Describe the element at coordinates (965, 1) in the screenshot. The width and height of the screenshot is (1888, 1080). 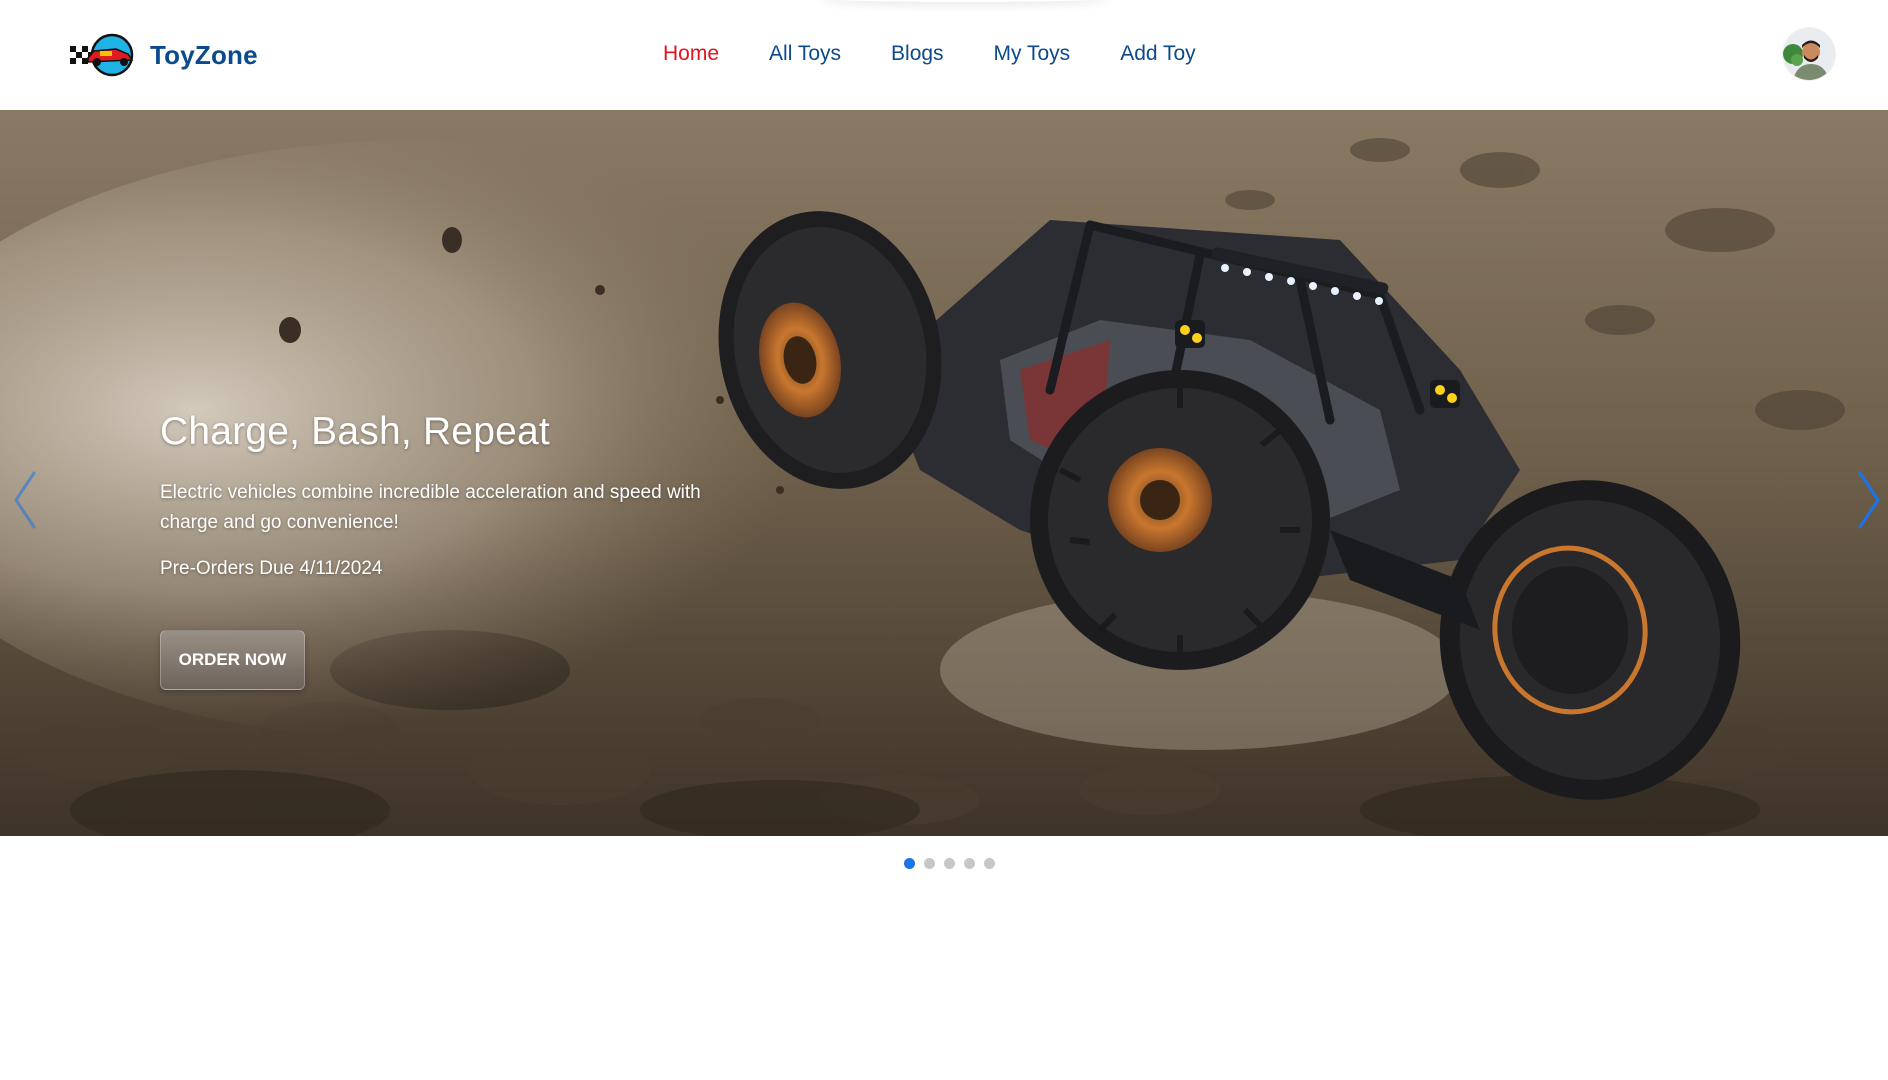
I see `header-shadow` at that location.